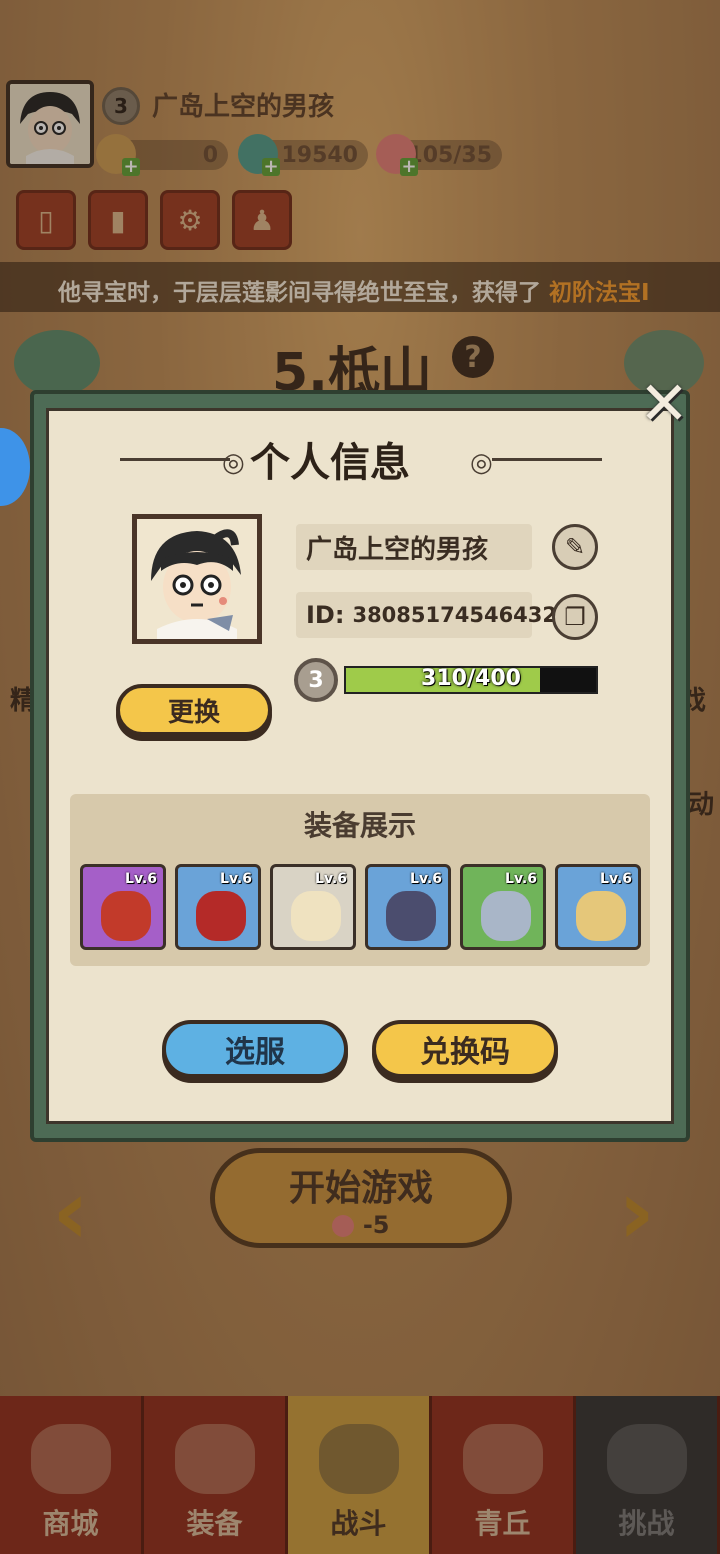 The width and height of the screenshot is (720, 1554). I want to click on player-name-field: 广岛上空的男孩, so click(414, 547).